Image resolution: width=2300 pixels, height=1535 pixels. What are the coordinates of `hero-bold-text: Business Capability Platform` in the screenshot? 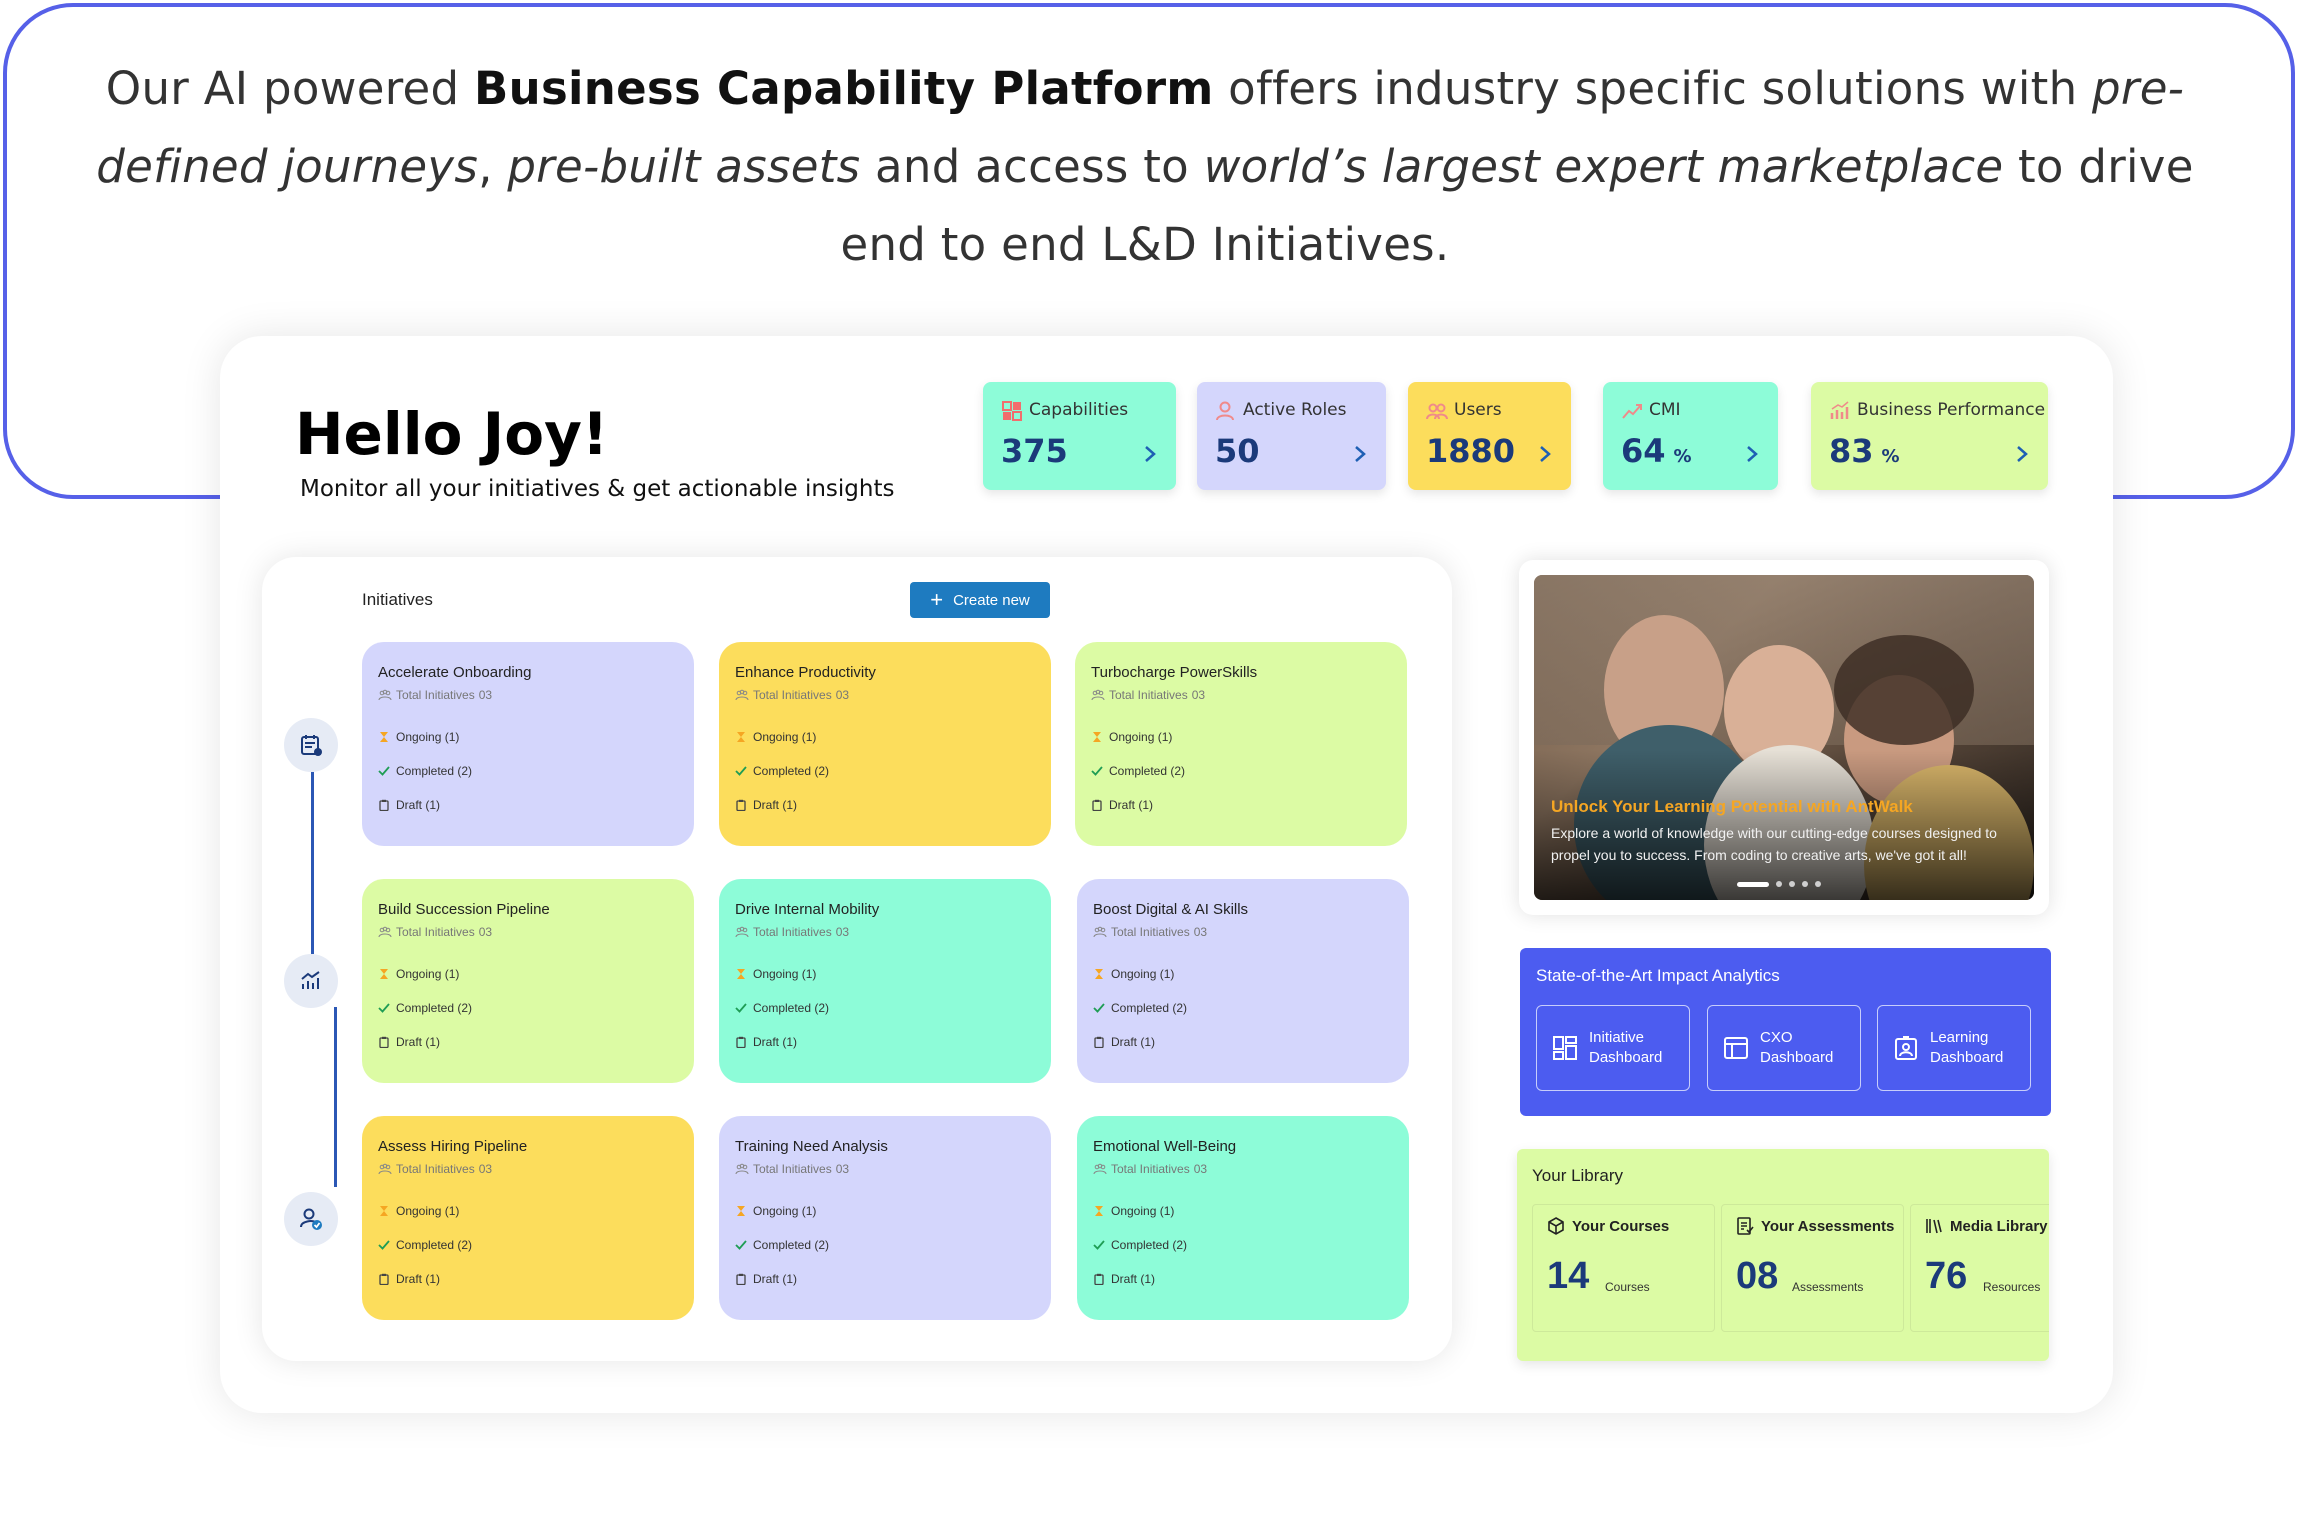 It's located at (844, 88).